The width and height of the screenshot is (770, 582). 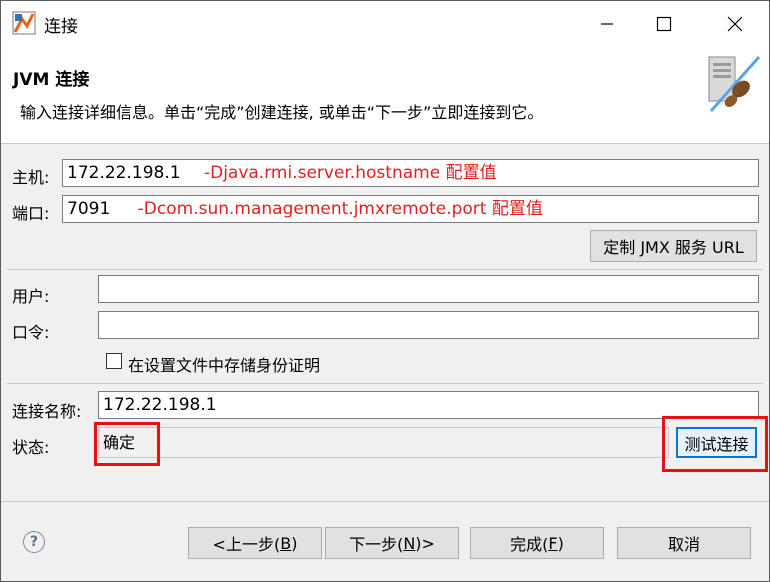 What do you see at coordinates (428, 289) in the screenshot?
I see `user-input` at bounding box center [428, 289].